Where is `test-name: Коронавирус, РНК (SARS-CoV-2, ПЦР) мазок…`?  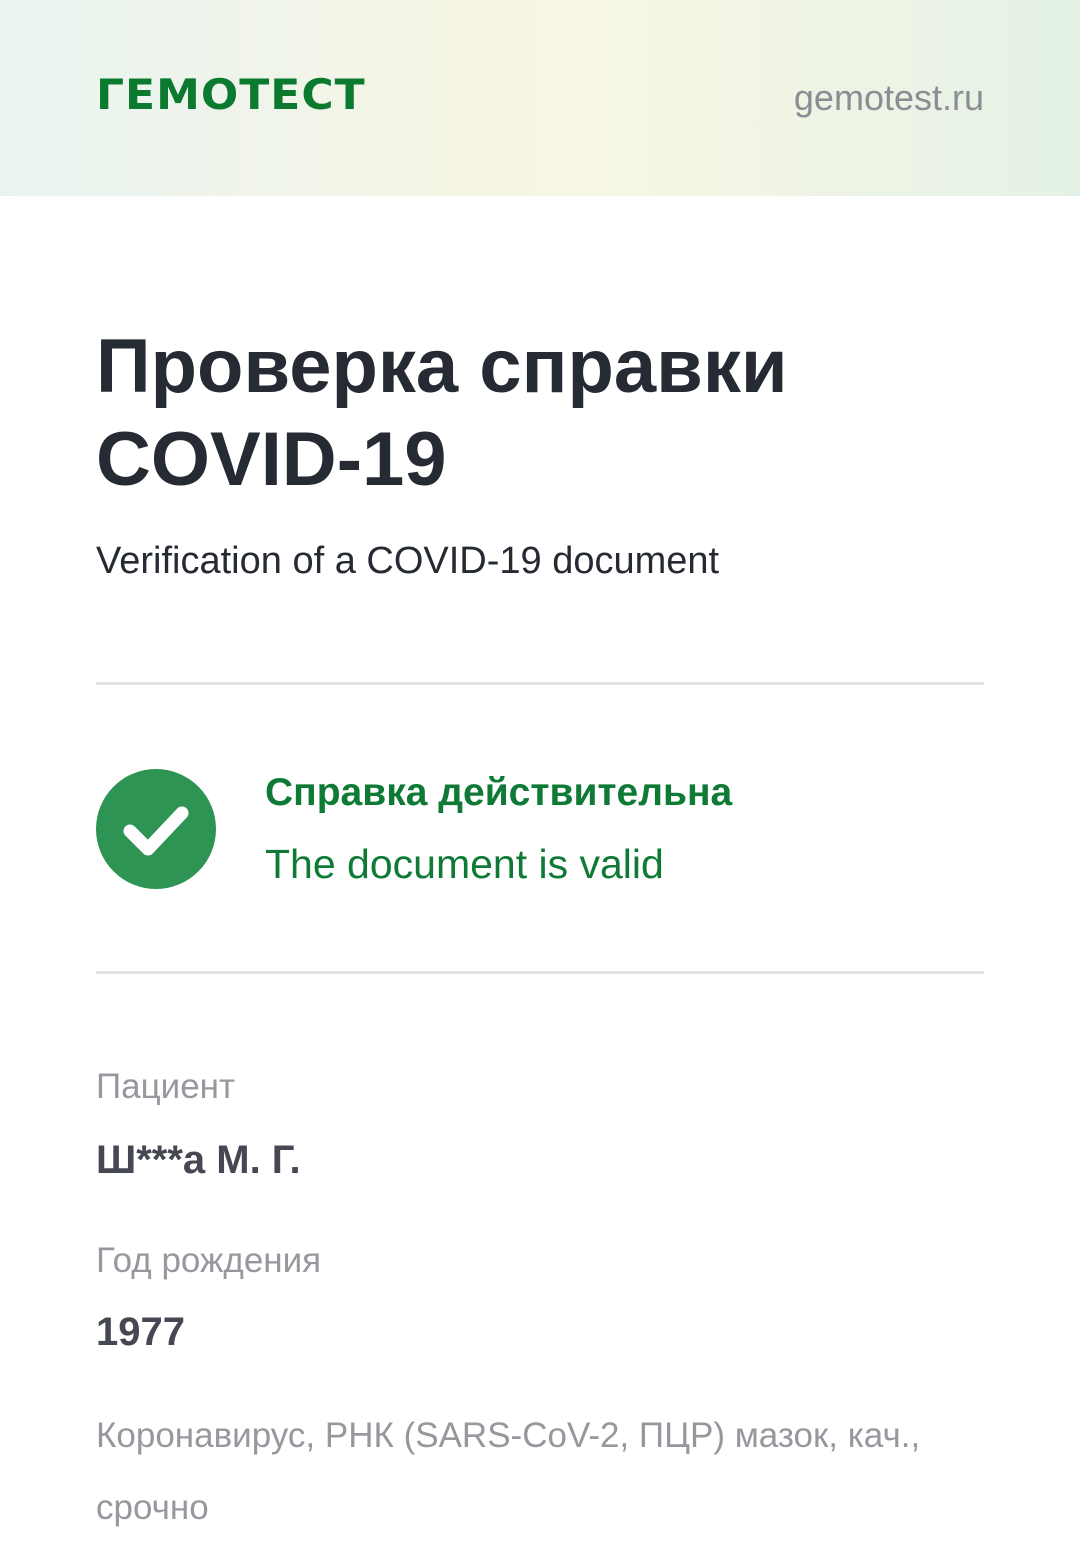 test-name: Коронавирус, РНК (SARS-CoV-2, ПЦР) мазок… is located at coordinates (508, 1471).